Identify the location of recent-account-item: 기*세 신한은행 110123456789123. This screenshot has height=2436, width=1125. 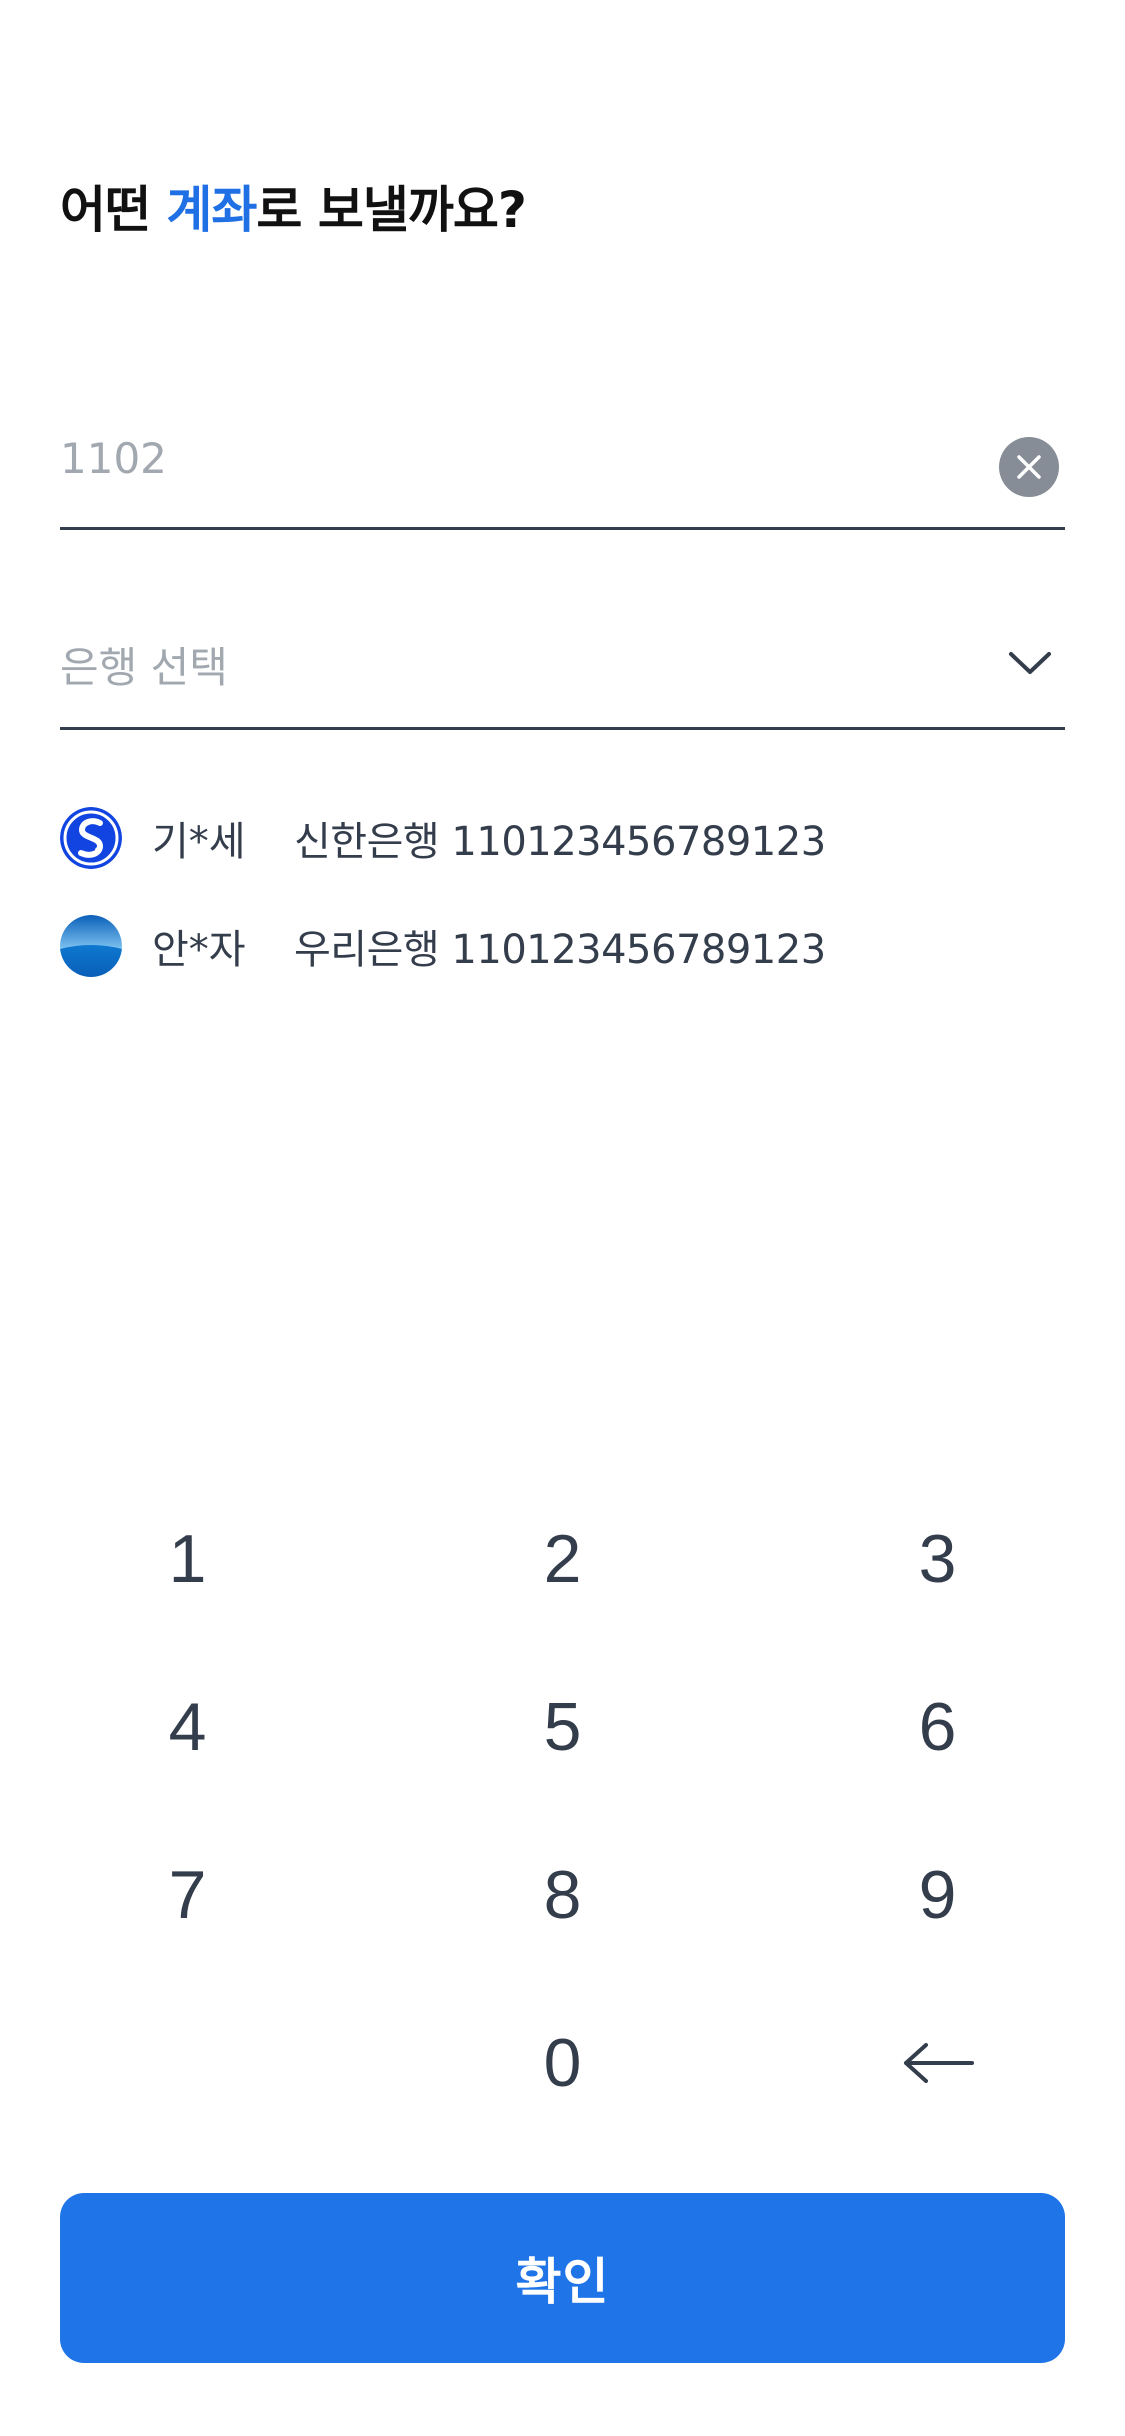
(562, 838).